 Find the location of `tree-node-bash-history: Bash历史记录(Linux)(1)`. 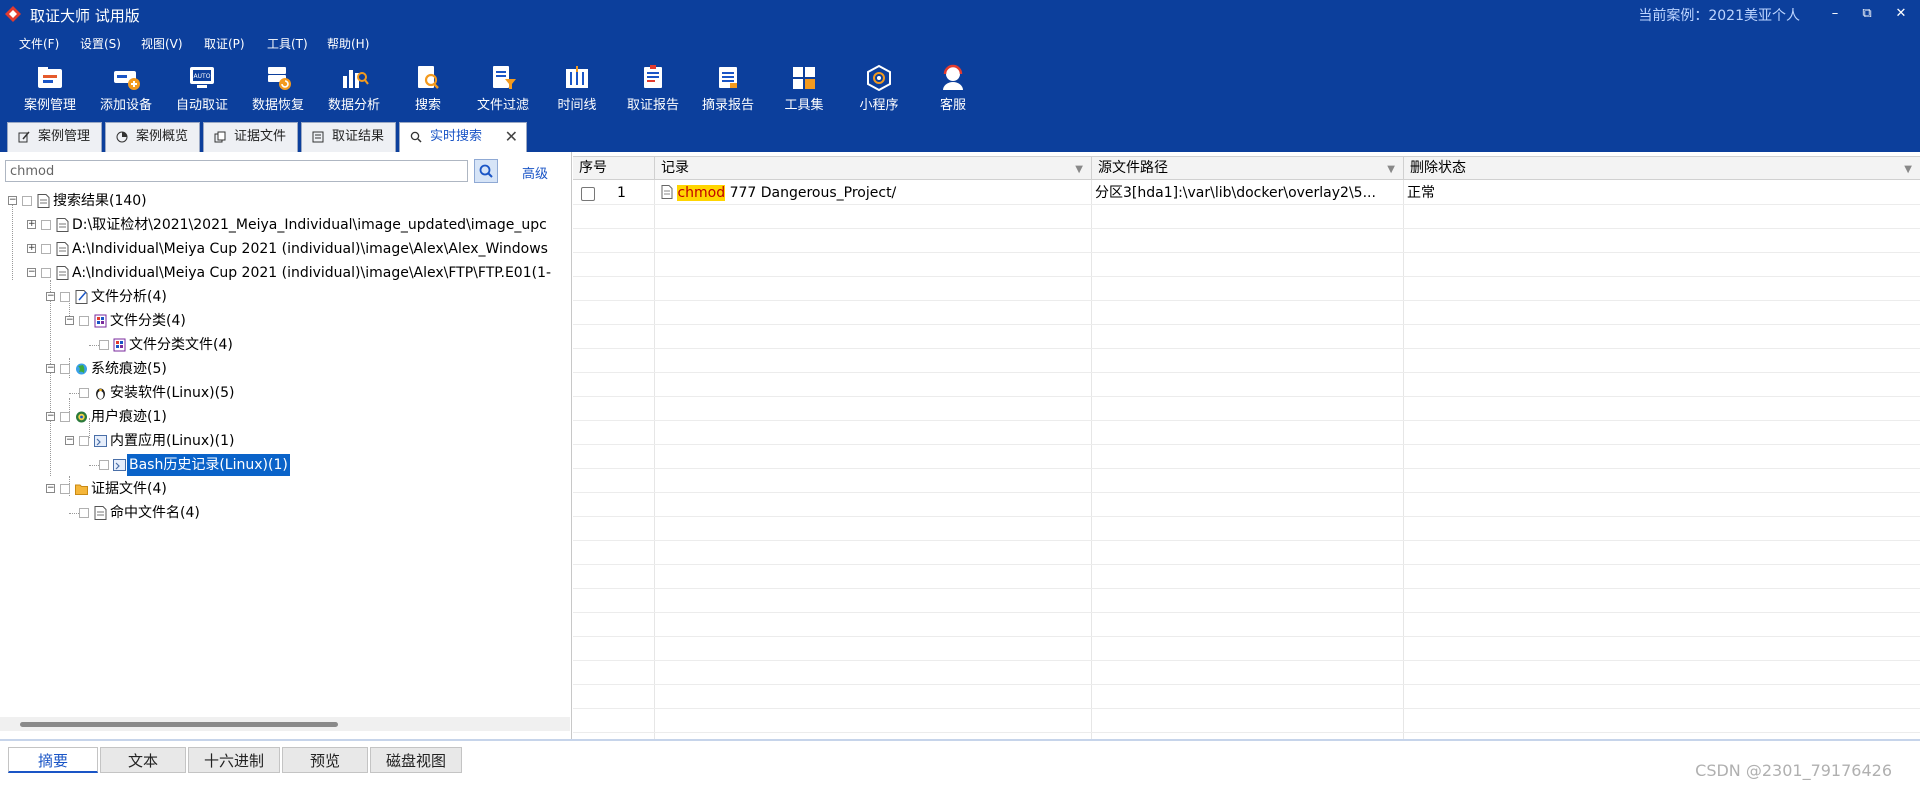

tree-node-bash-history: Bash历史记录(Linux)(1) is located at coordinates (150, 465).